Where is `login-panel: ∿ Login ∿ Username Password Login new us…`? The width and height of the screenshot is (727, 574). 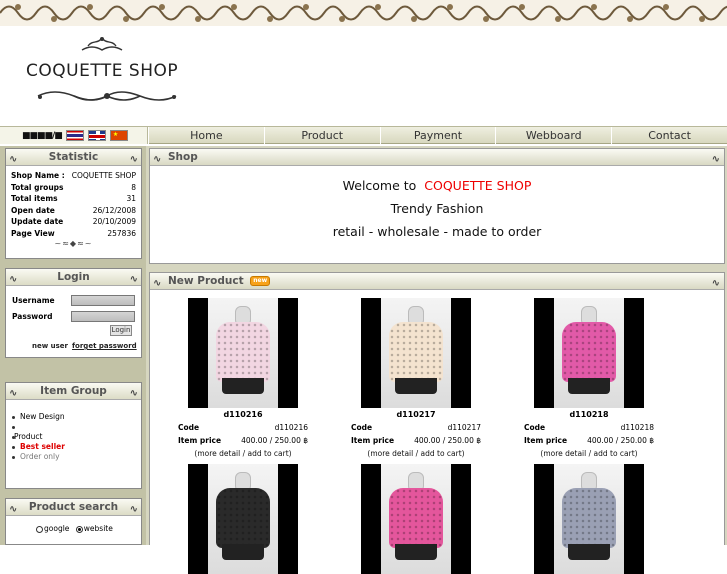
login-panel: ∿ Login ∿ Username Password Login new us… is located at coordinates (73, 313).